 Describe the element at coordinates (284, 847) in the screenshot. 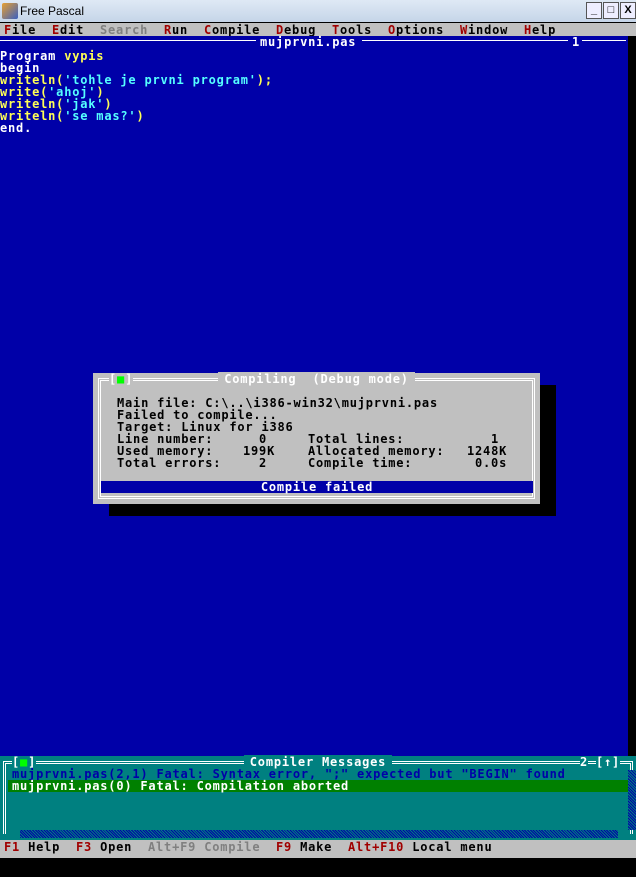

I see `status-key: F9` at that location.